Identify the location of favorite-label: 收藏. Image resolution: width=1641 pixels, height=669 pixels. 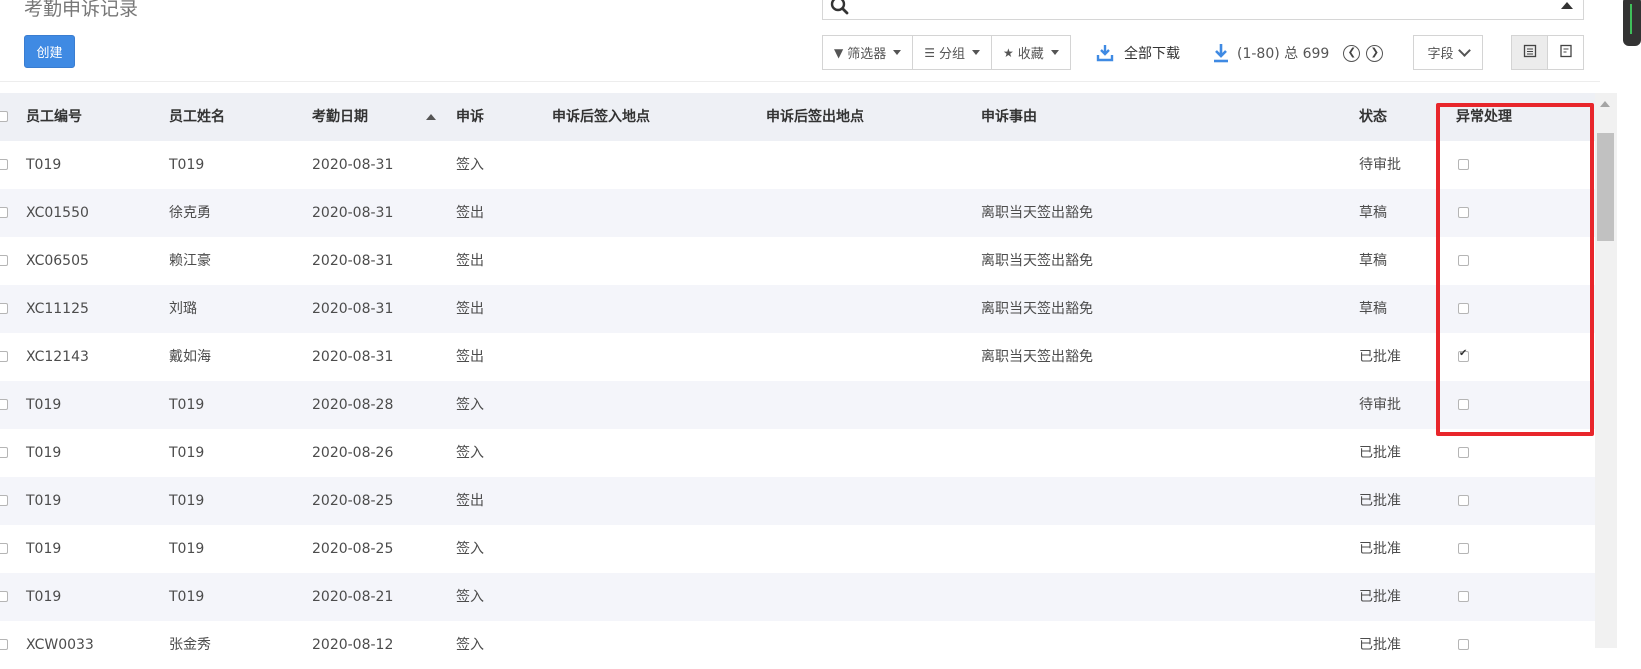
(1030, 54).